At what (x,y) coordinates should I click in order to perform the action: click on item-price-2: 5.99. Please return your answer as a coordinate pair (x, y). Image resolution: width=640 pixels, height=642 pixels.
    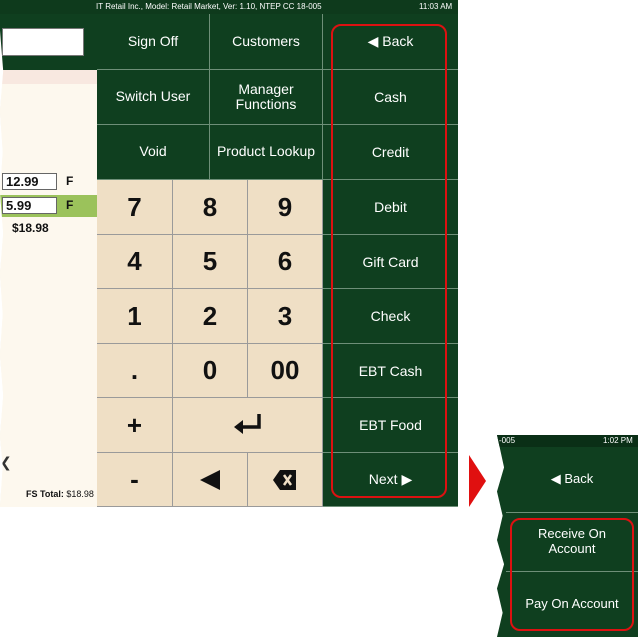
    Looking at the image, I should click on (29, 205).